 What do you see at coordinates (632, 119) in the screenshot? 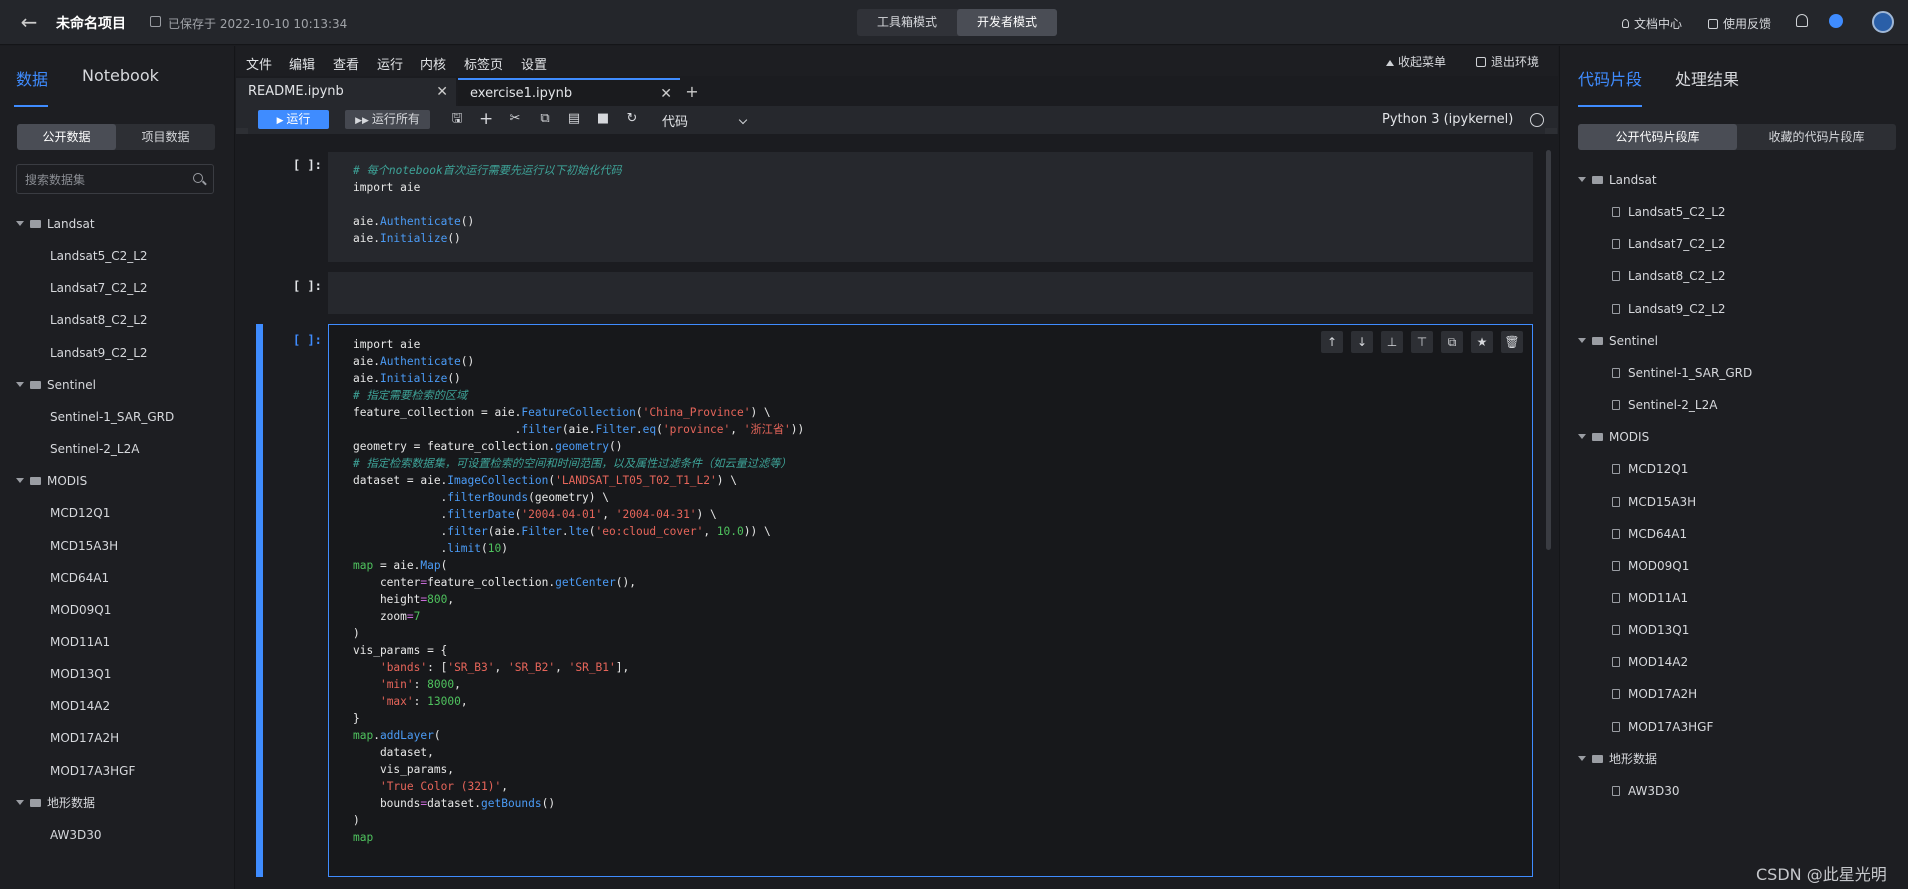
I see `restart-icon: ↻` at bounding box center [632, 119].